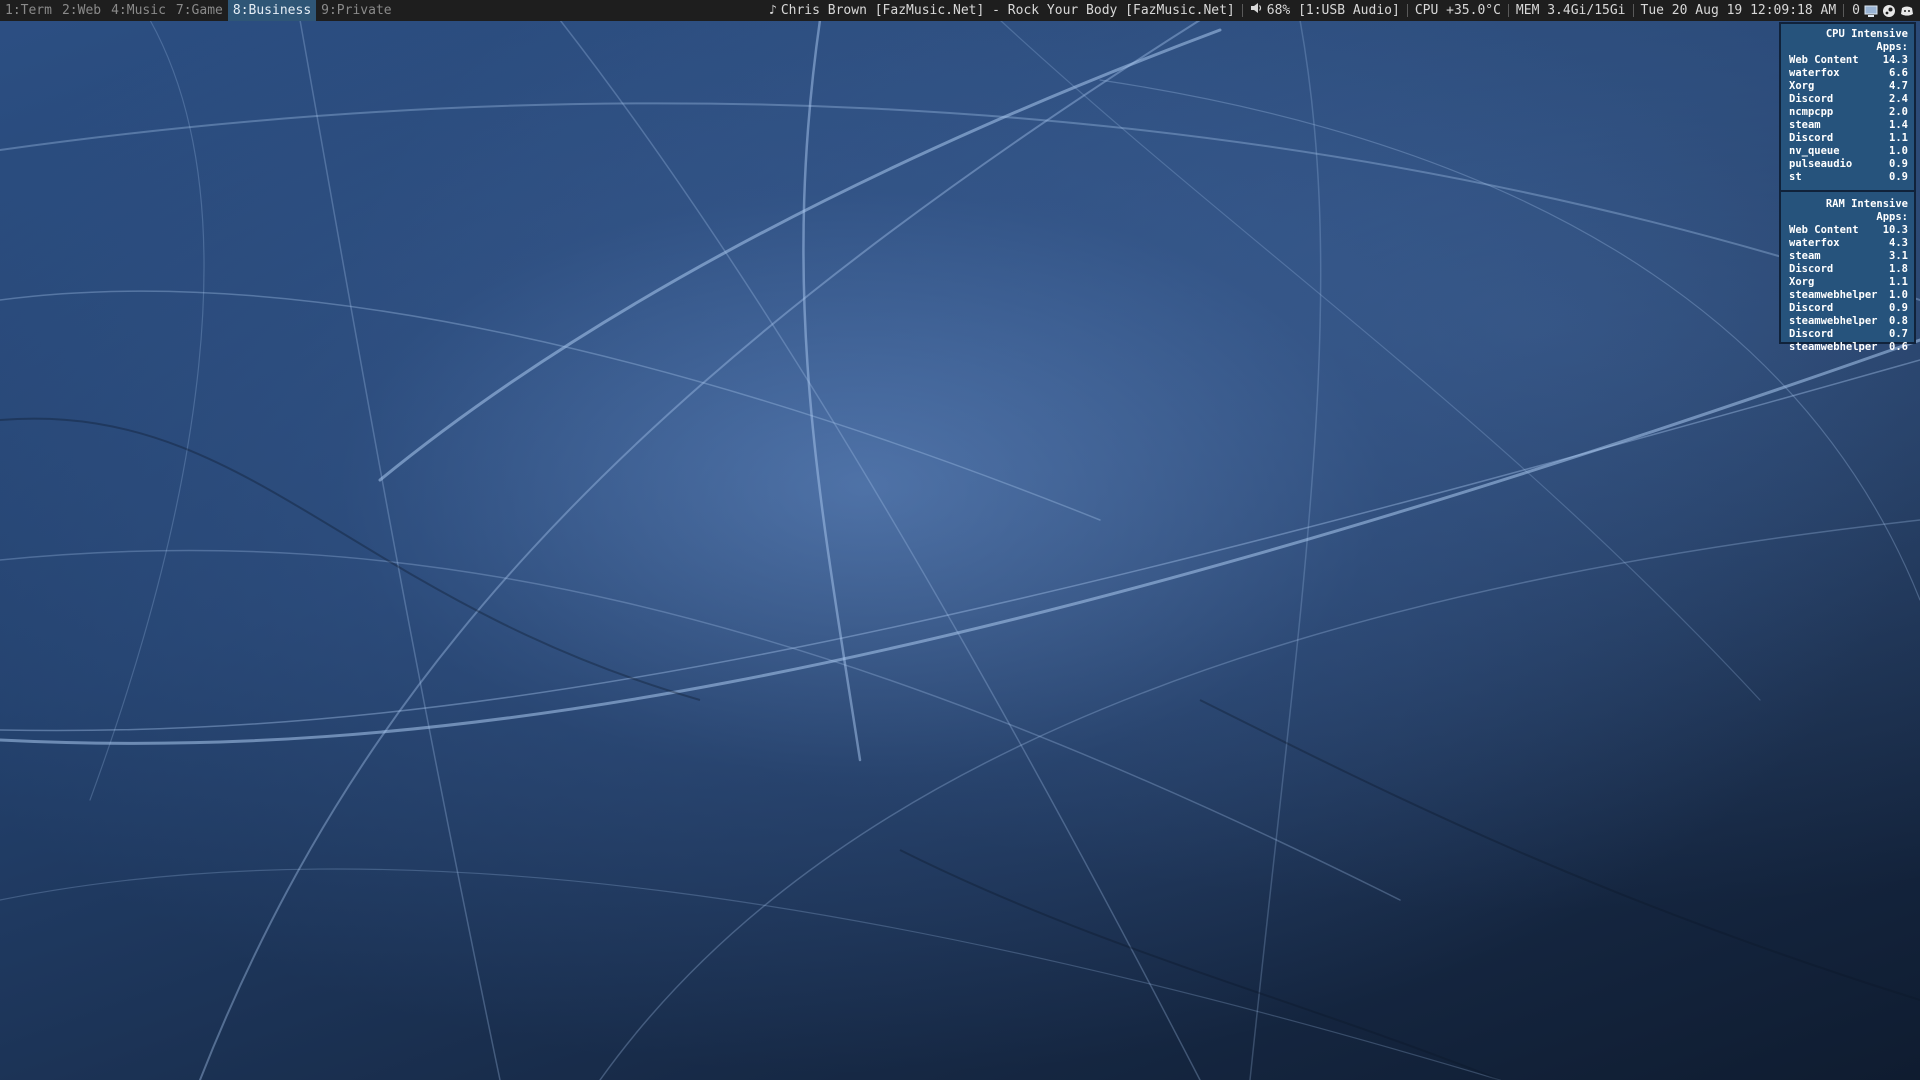 This screenshot has width=1920, height=1080. Describe the element at coordinates (1889, 11) in the screenshot. I see `steam-icon` at that location.